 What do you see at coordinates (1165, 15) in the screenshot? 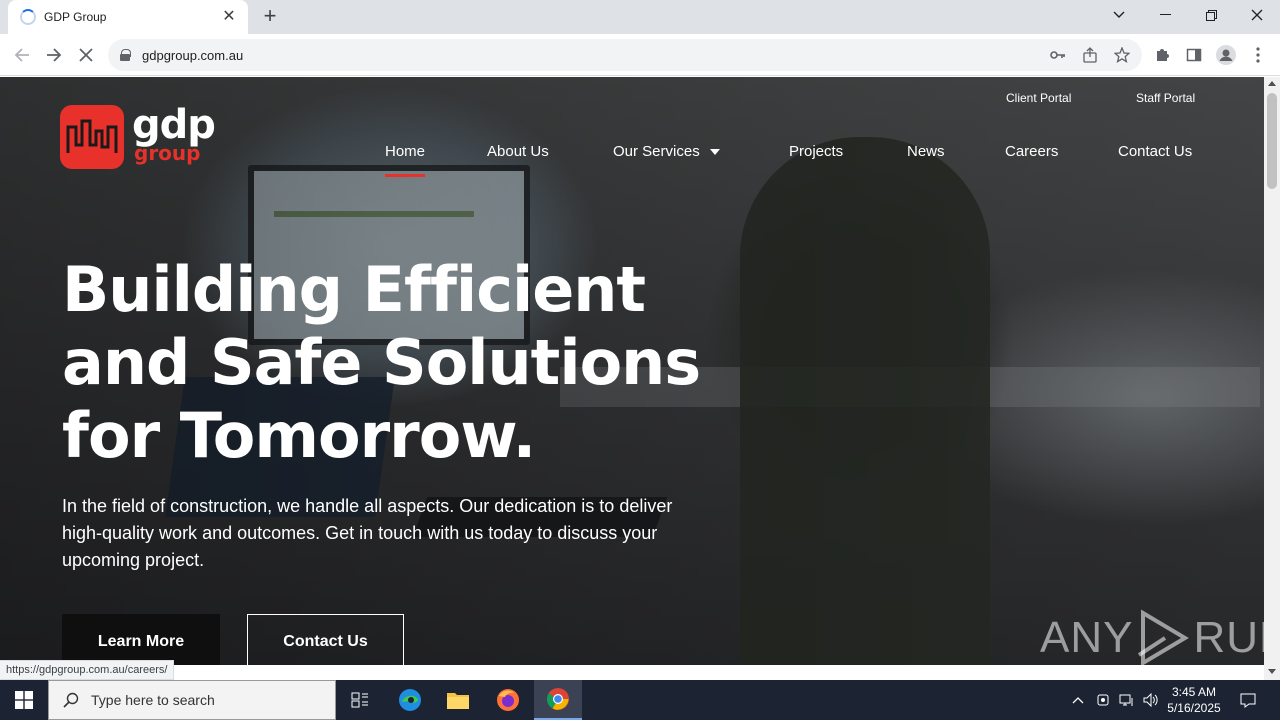
I see `minimize-button` at bounding box center [1165, 15].